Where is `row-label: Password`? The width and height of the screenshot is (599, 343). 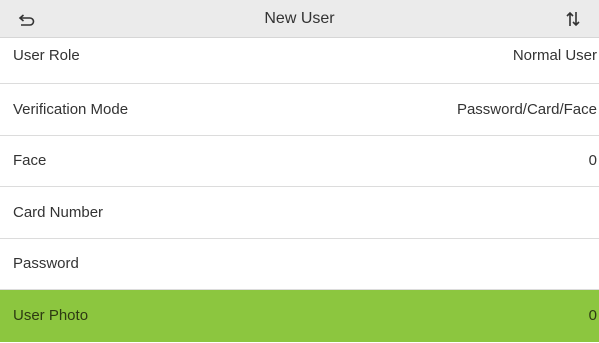 row-label: Password is located at coordinates (46, 264).